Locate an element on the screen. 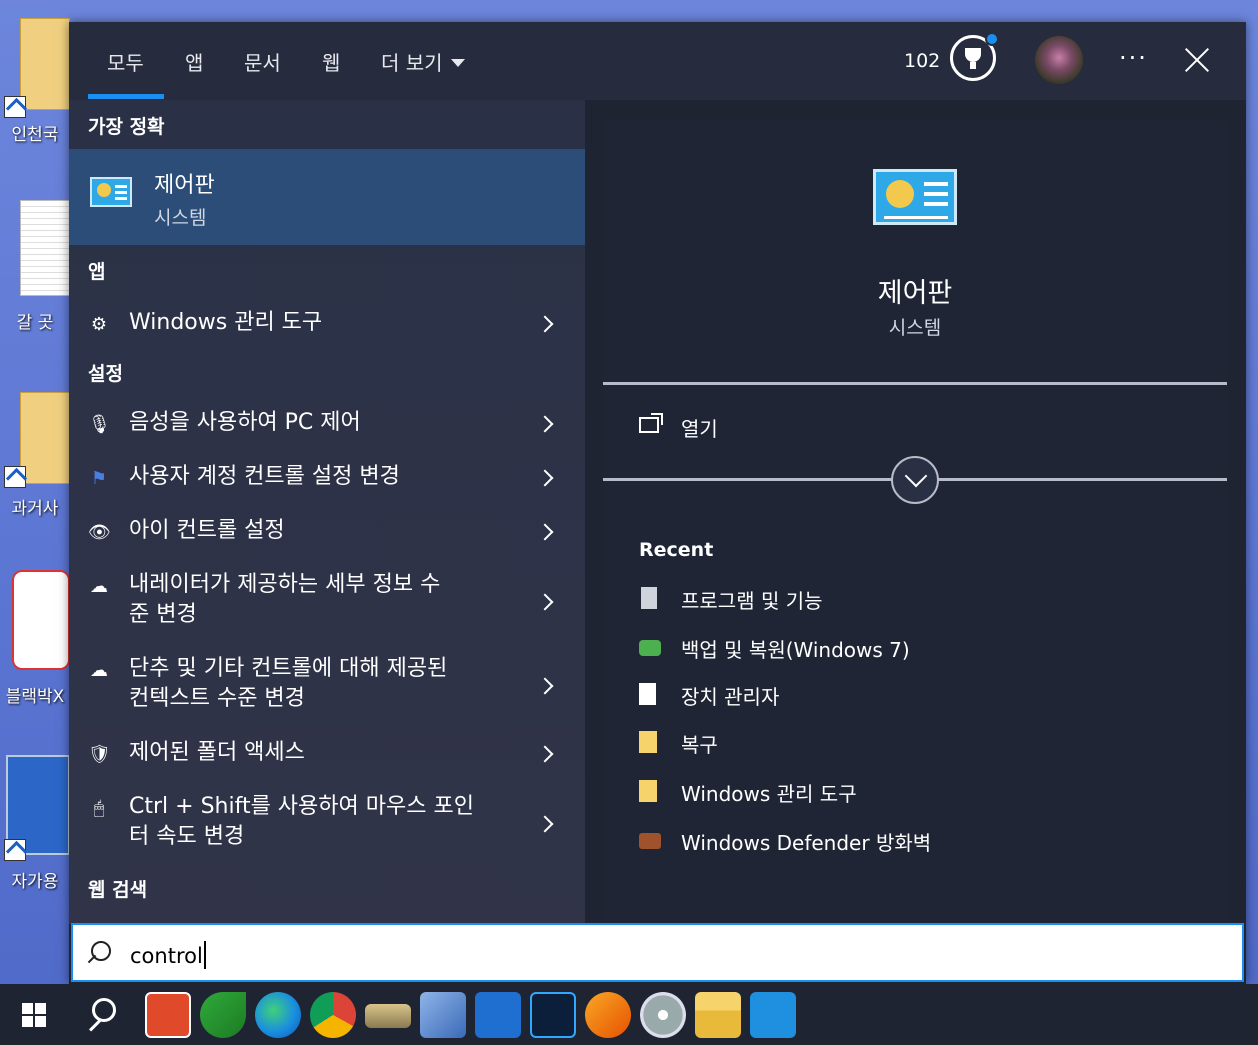 This screenshot has height=1045, width=1258. disc-app-icon is located at coordinates (663, 1015).